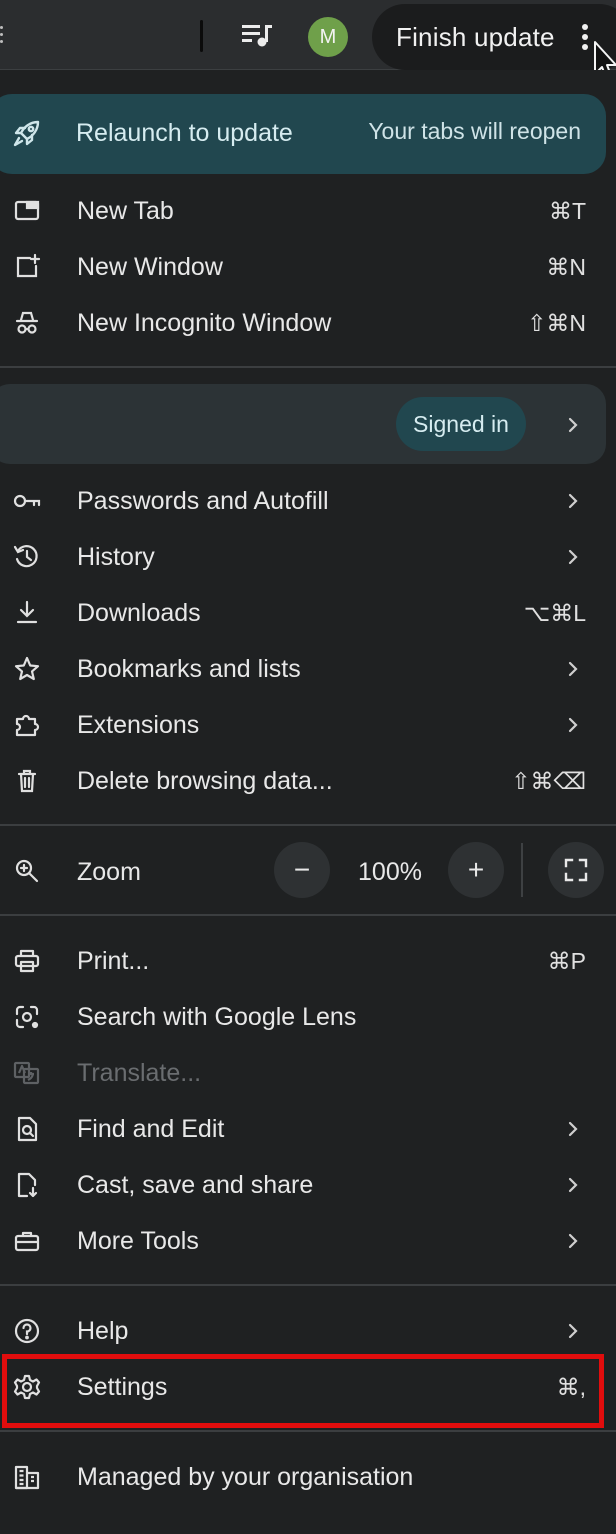 Image resolution: width=616 pixels, height=1534 pixels. What do you see at coordinates (27, 1477) in the screenshot?
I see `building-icon` at bounding box center [27, 1477].